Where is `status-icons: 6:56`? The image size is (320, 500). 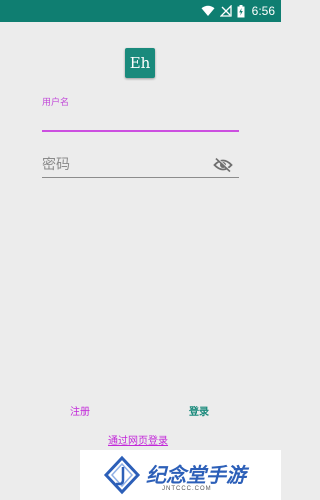
status-icons: 6:56 is located at coordinates (238, 11).